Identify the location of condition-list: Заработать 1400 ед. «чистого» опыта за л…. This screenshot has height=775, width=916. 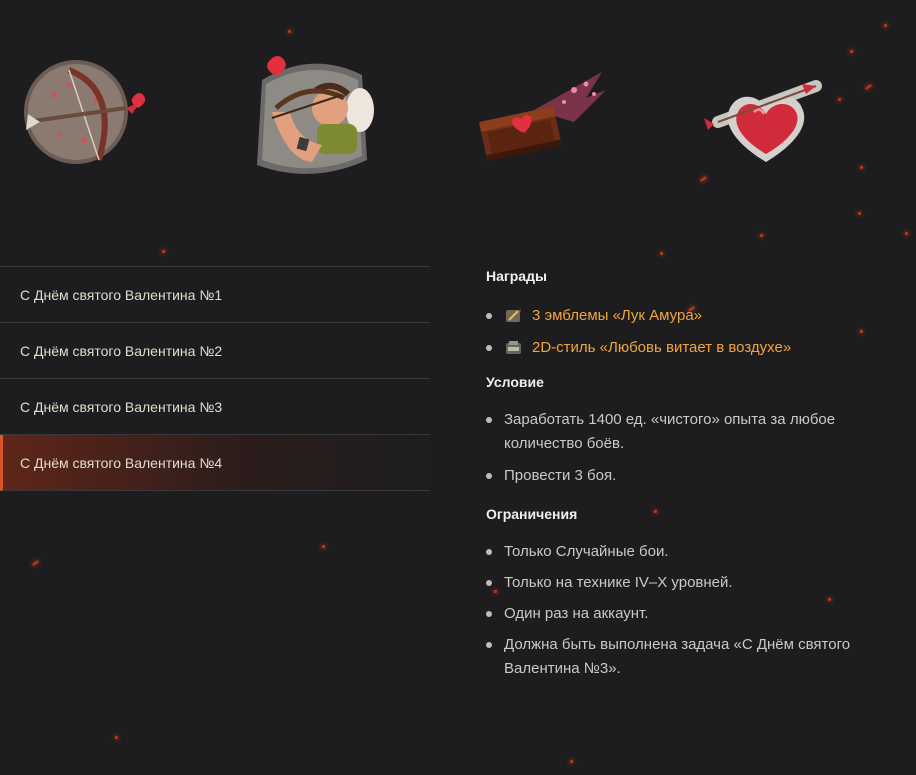
(691, 448).